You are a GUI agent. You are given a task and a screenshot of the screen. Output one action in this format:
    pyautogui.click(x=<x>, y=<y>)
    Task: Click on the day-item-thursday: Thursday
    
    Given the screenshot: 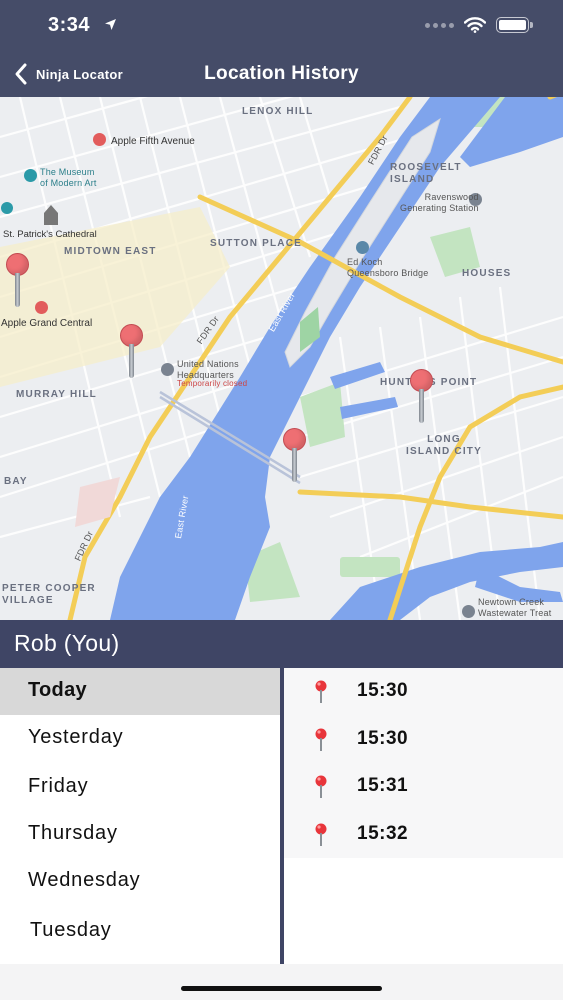 What is the action you would take?
    pyautogui.click(x=140, y=834)
    